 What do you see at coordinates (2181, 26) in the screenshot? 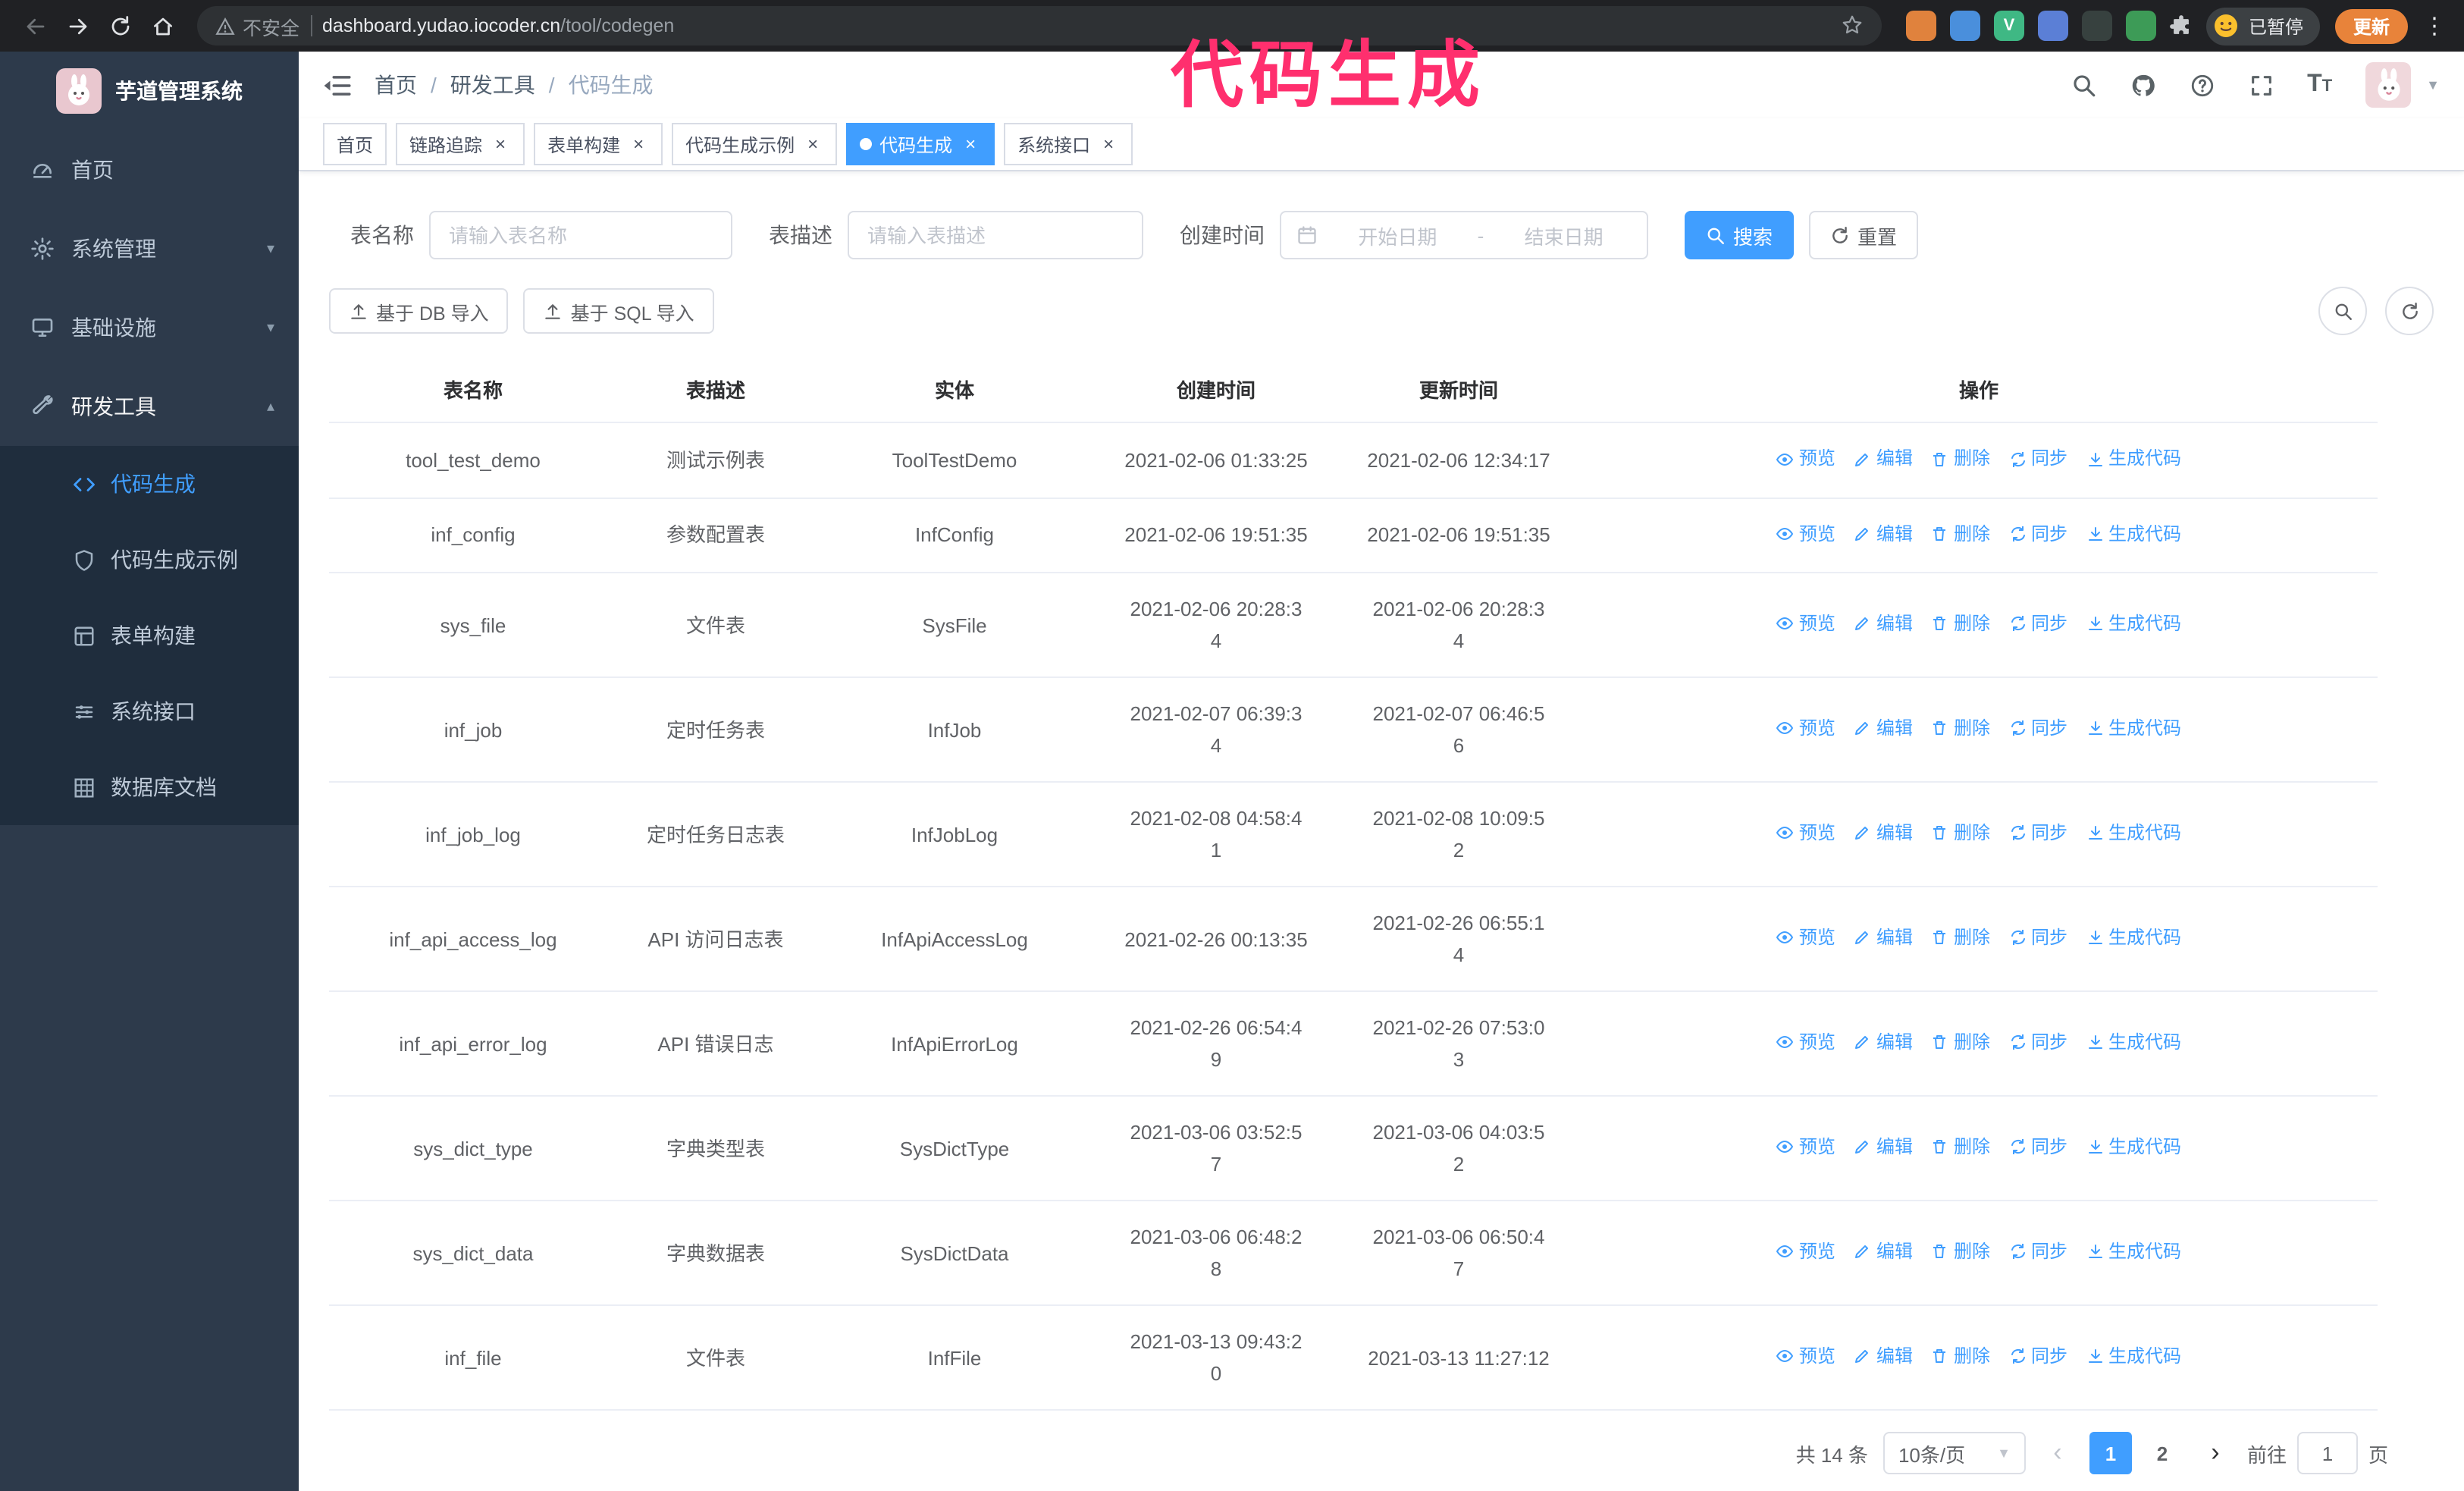
I see `extensions-puzzle-icon` at bounding box center [2181, 26].